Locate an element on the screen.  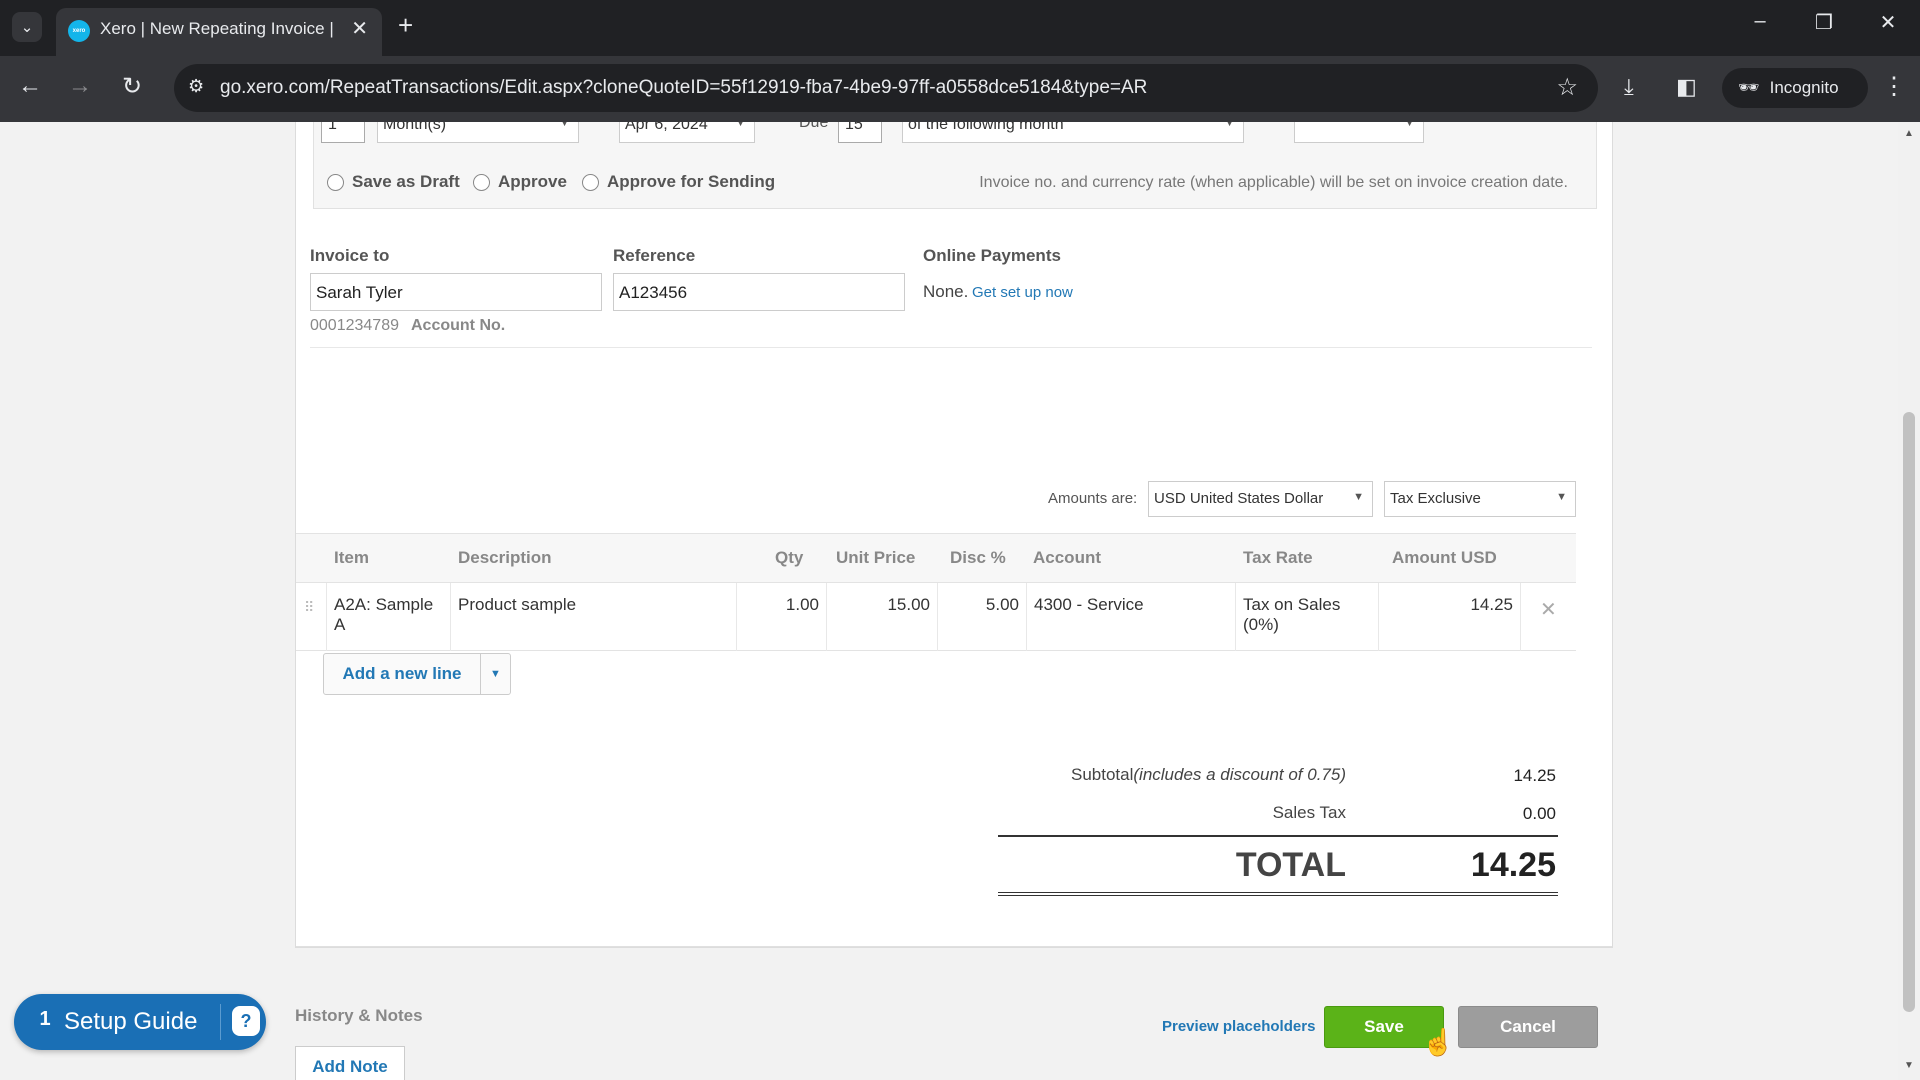
radio-save-as-draft: Save as Draft is located at coordinates (393, 182).